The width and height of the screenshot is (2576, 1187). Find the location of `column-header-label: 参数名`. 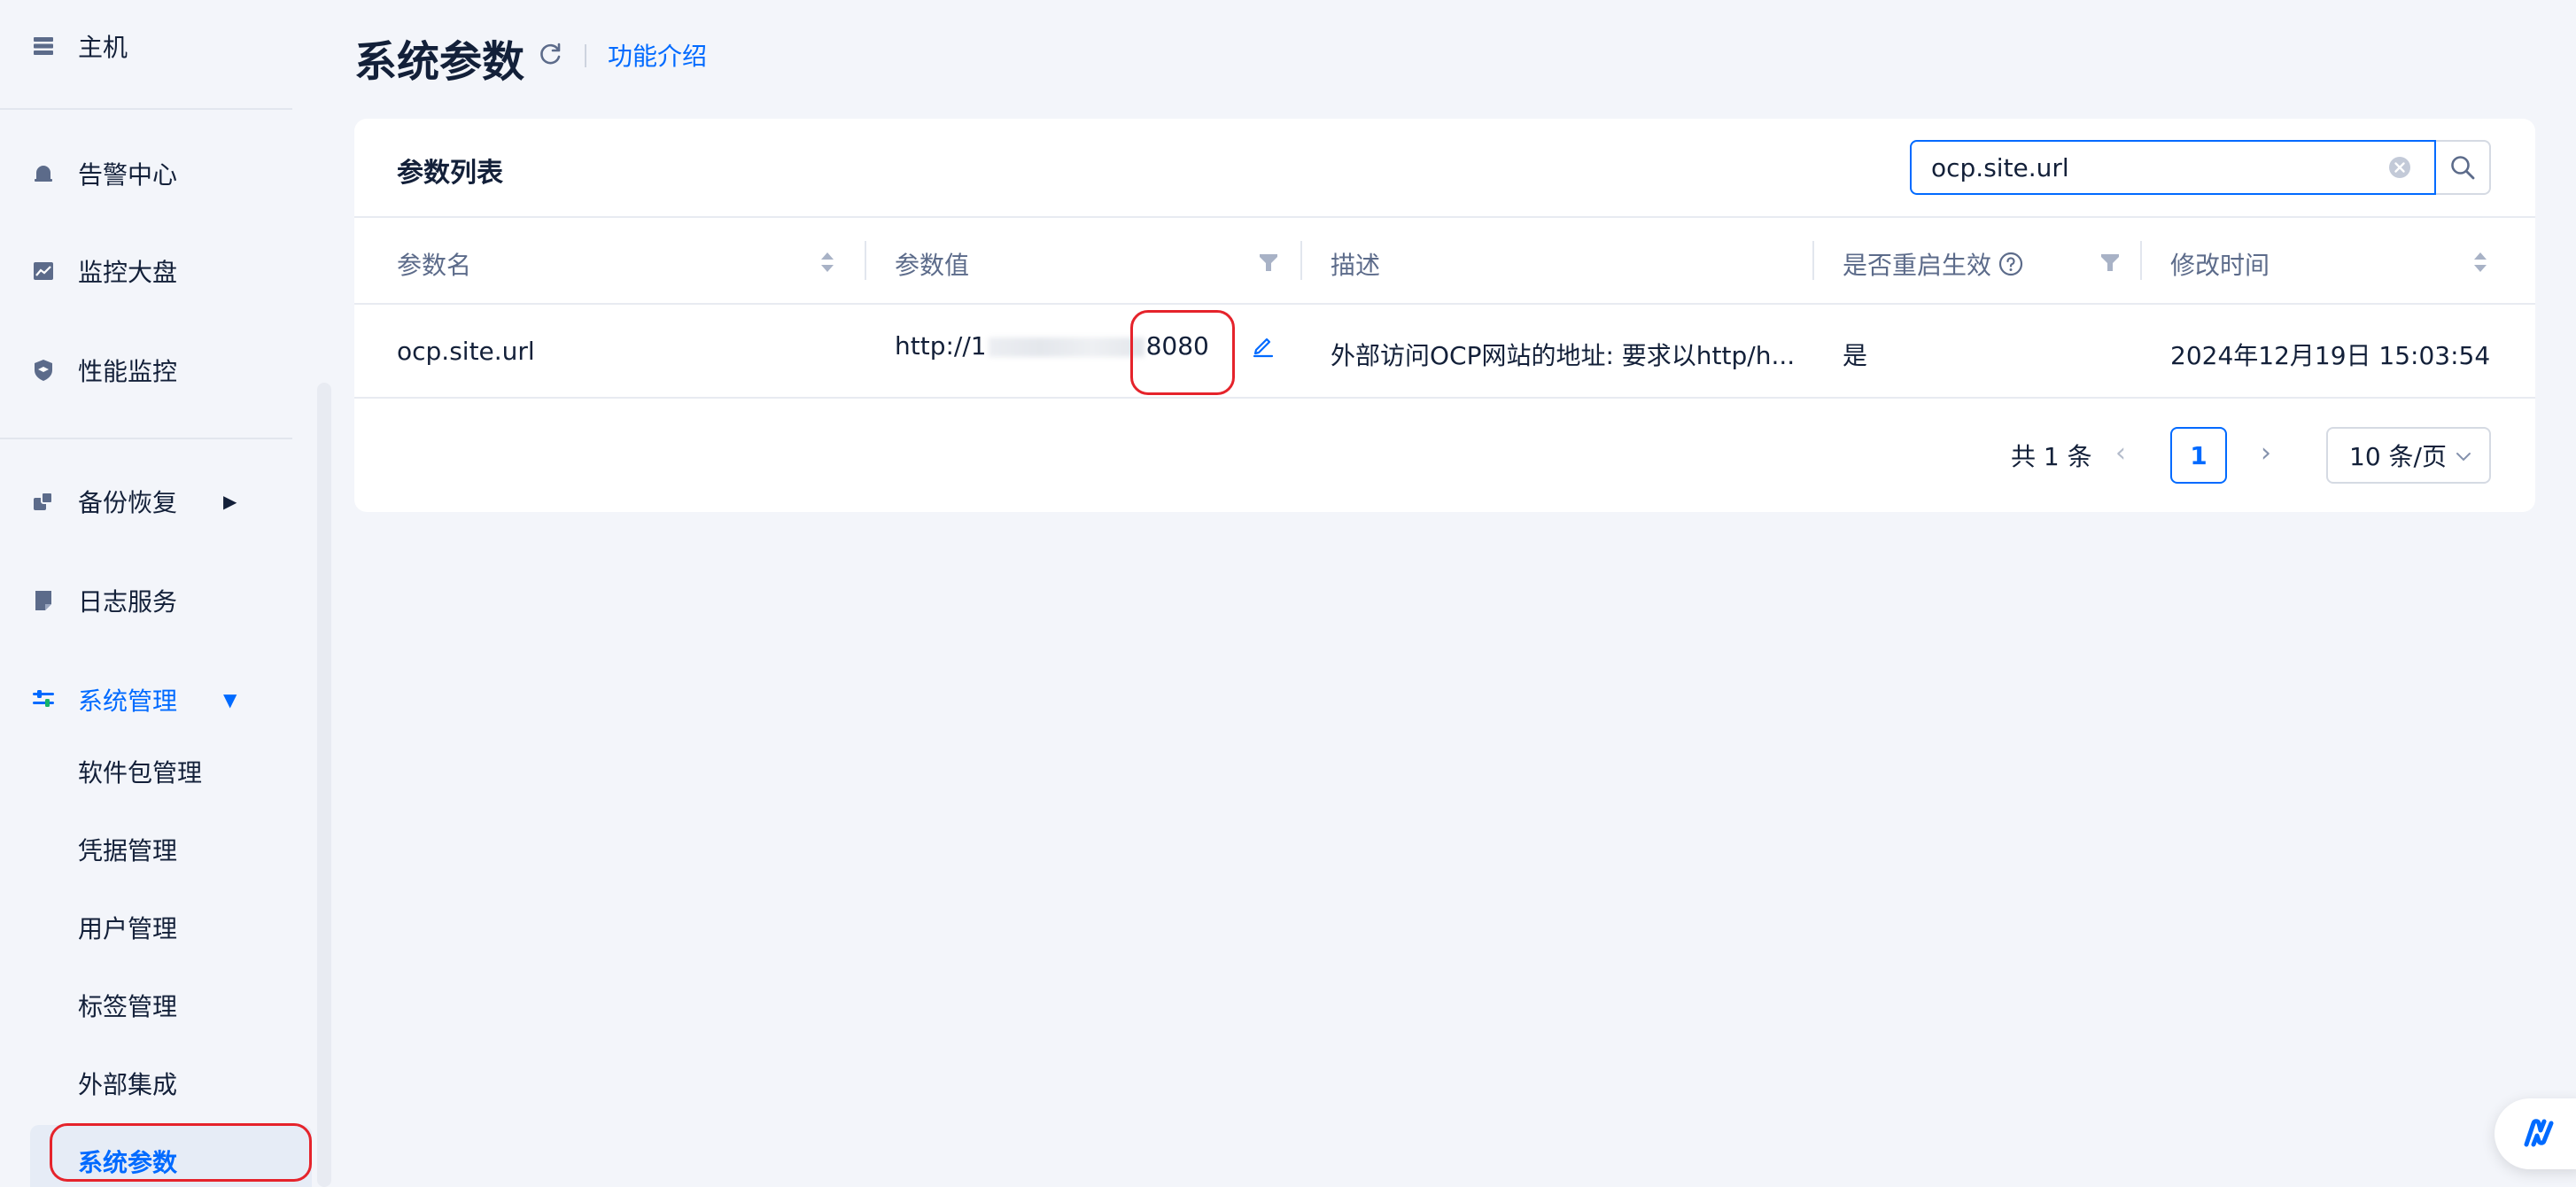

column-header-label: 参数名 is located at coordinates (434, 265).